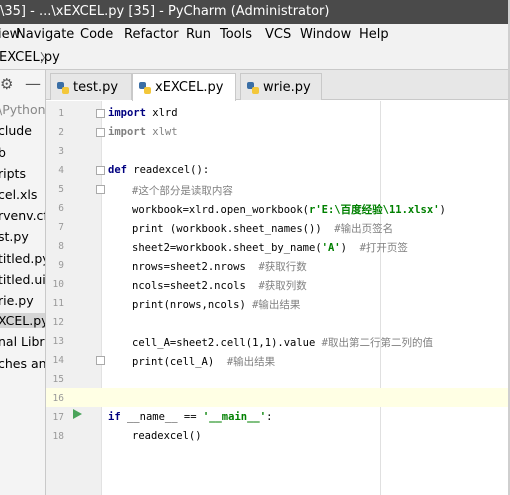 This screenshot has height=495, width=510. I want to click on code-line: readexcel(), so click(167, 436).